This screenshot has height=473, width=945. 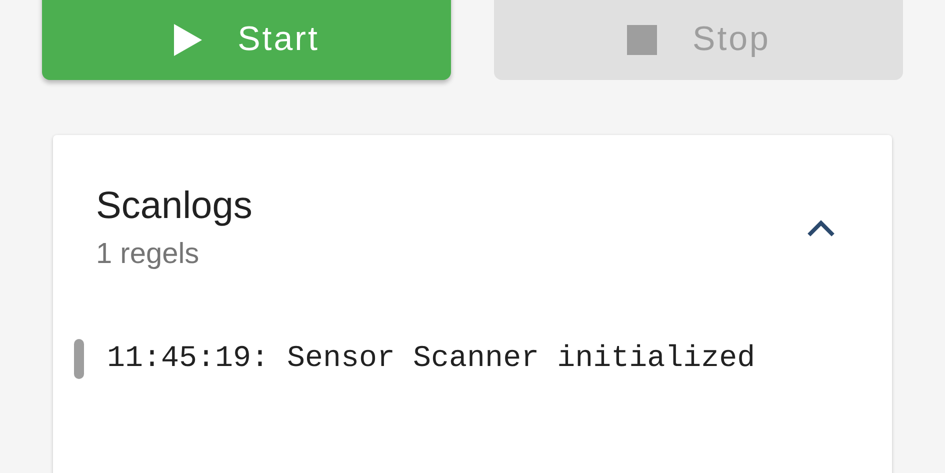 I want to click on line-count: 1 regels, so click(x=148, y=254).